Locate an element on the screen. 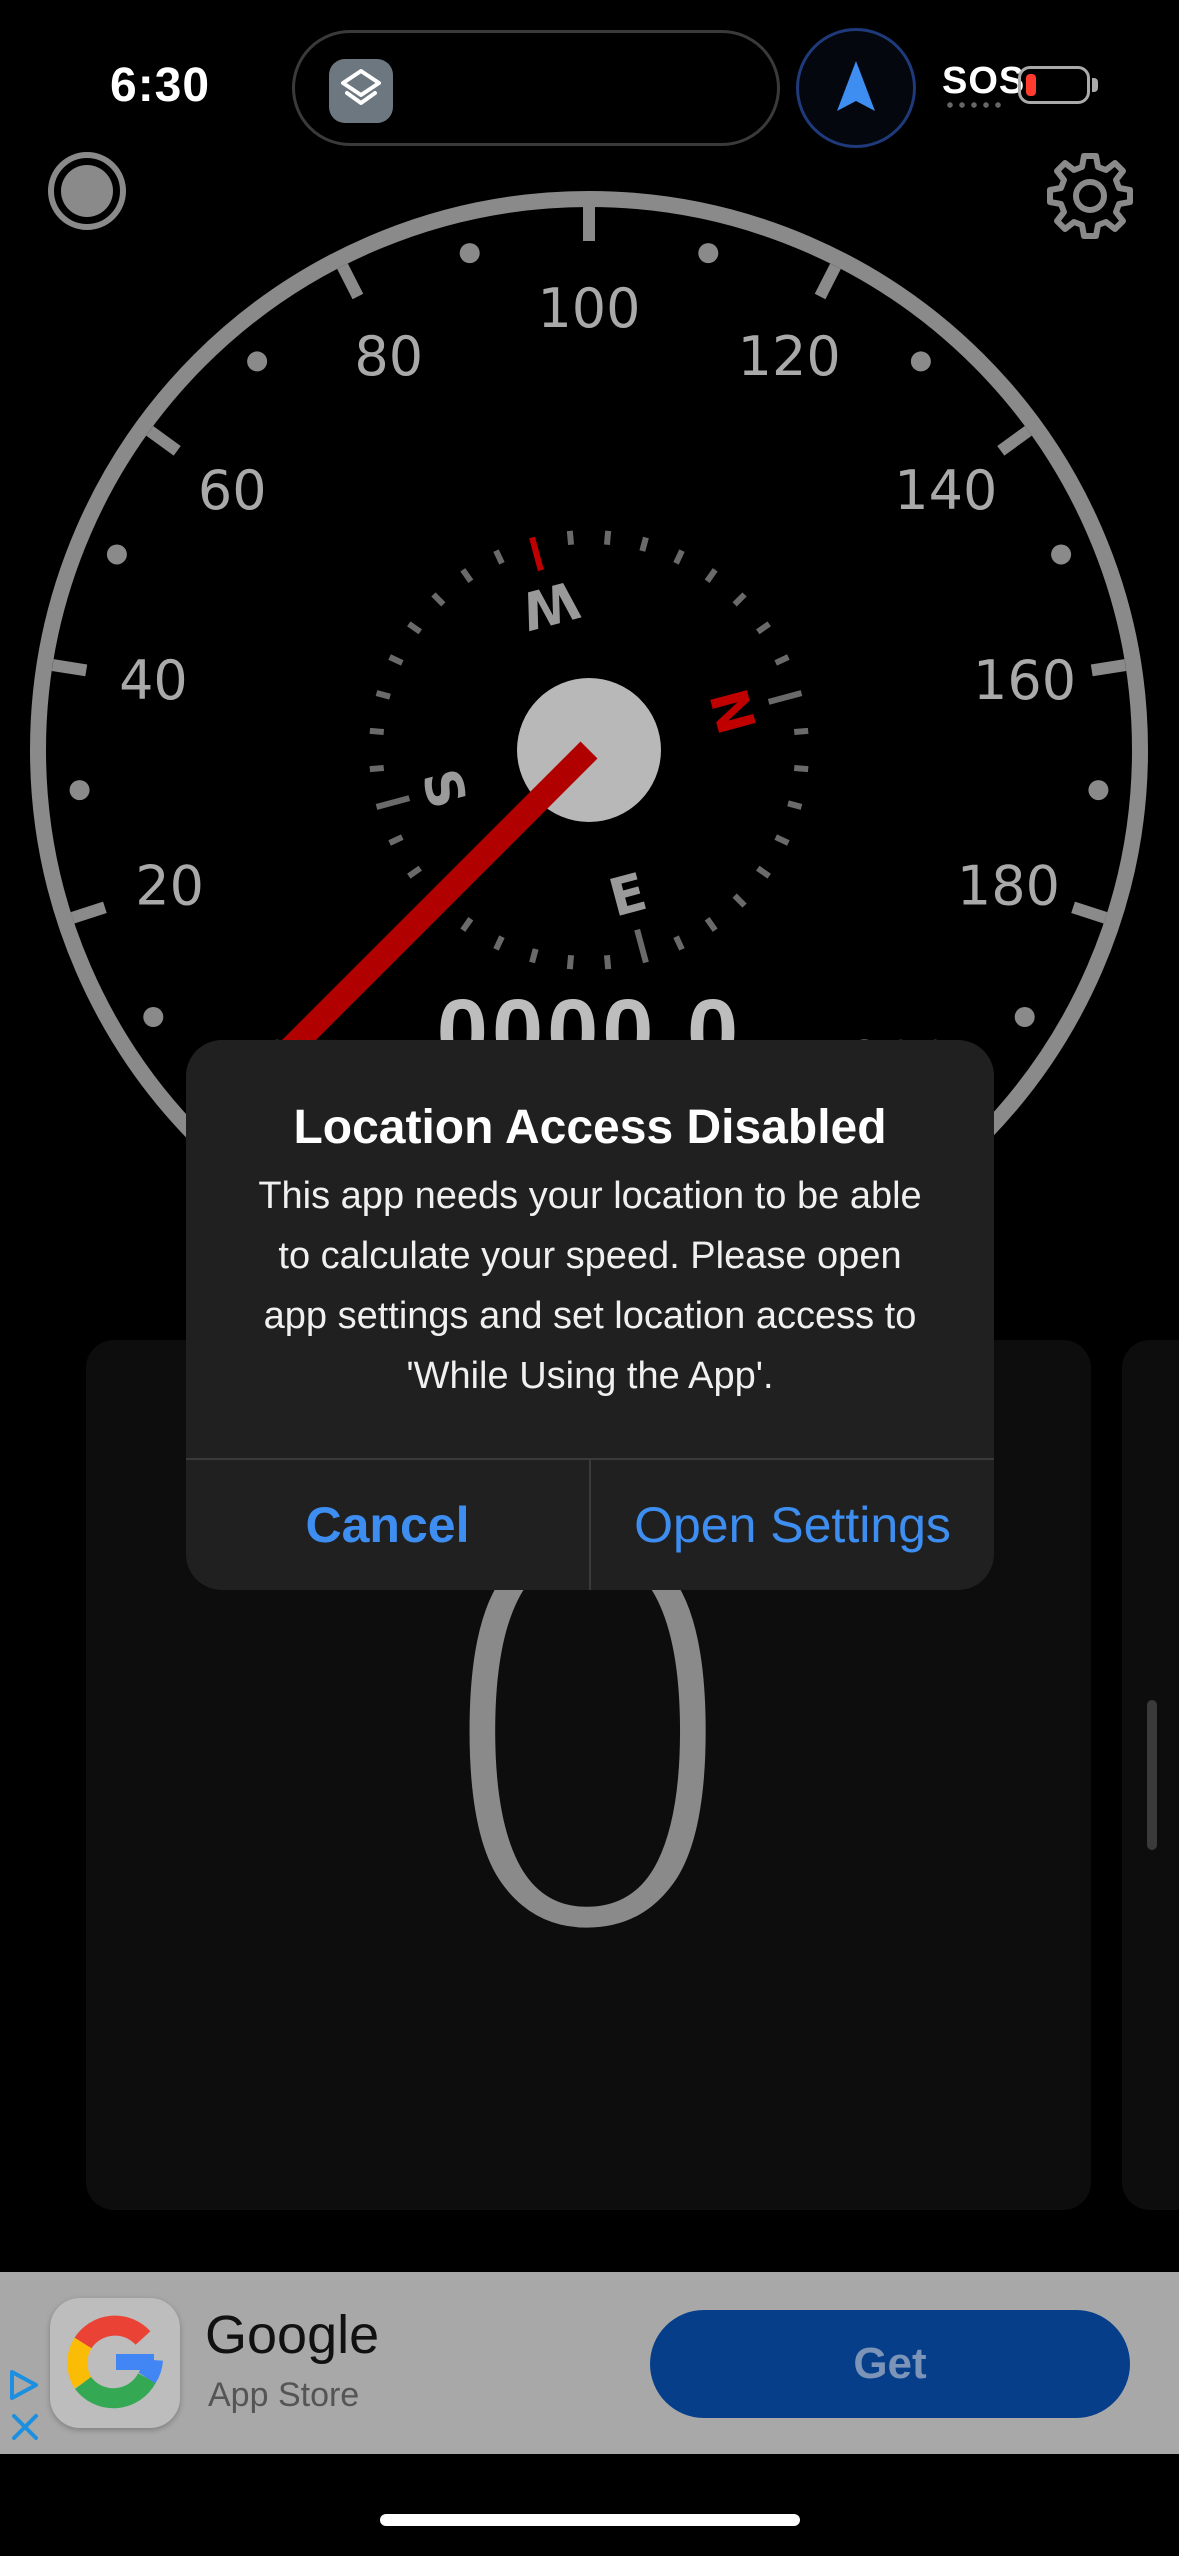  speed-tick-label: 40 is located at coordinates (153, 680).